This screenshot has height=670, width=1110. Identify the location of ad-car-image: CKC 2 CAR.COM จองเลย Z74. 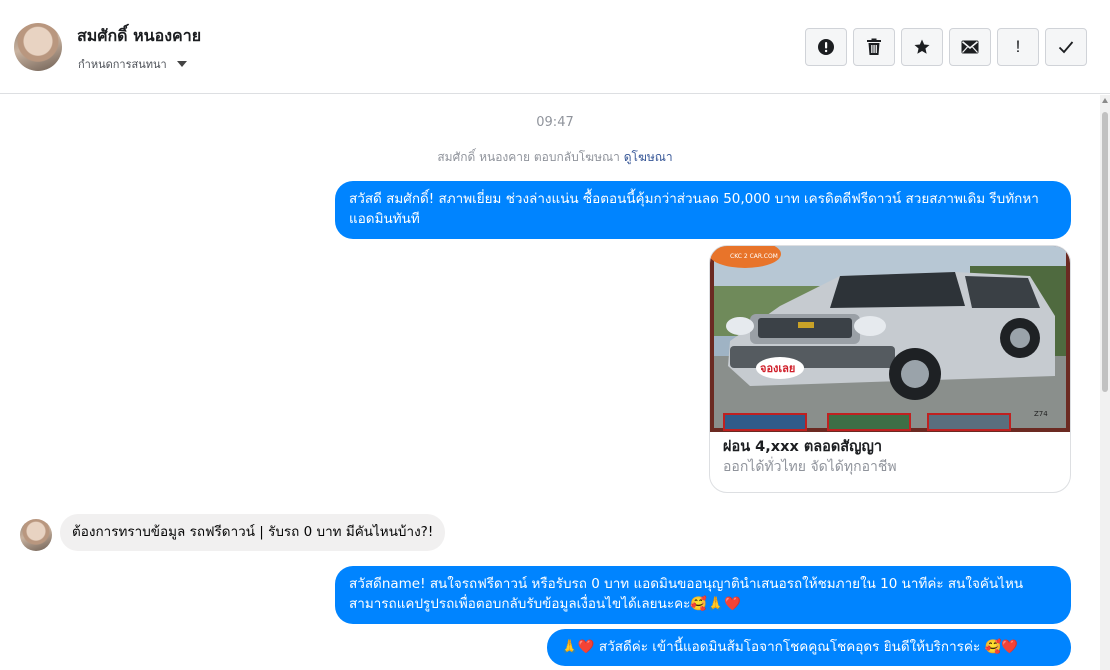
(890, 339).